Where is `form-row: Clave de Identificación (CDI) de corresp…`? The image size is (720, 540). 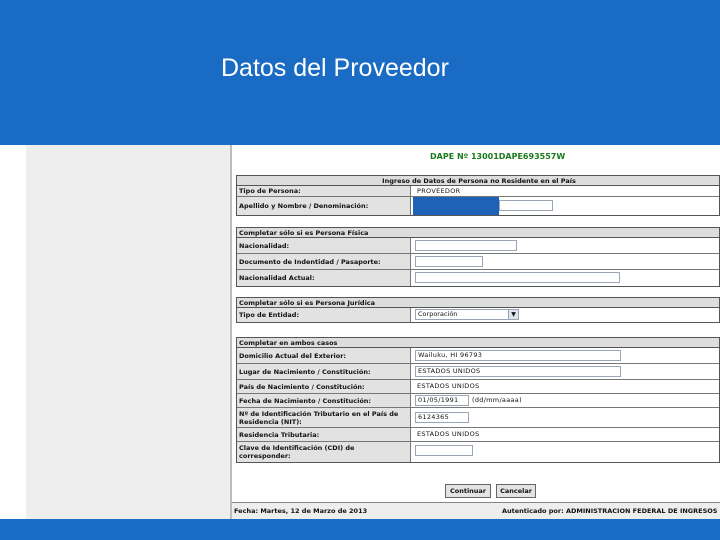
form-row: Clave de Identificación (CDI) de corresp… is located at coordinates (478, 452).